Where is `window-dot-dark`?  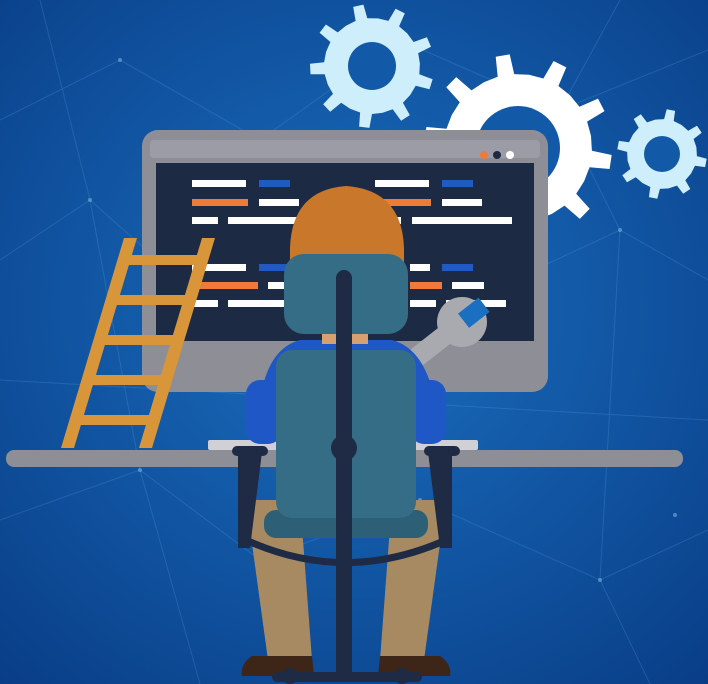 window-dot-dark is located at coordinates (497, 155).